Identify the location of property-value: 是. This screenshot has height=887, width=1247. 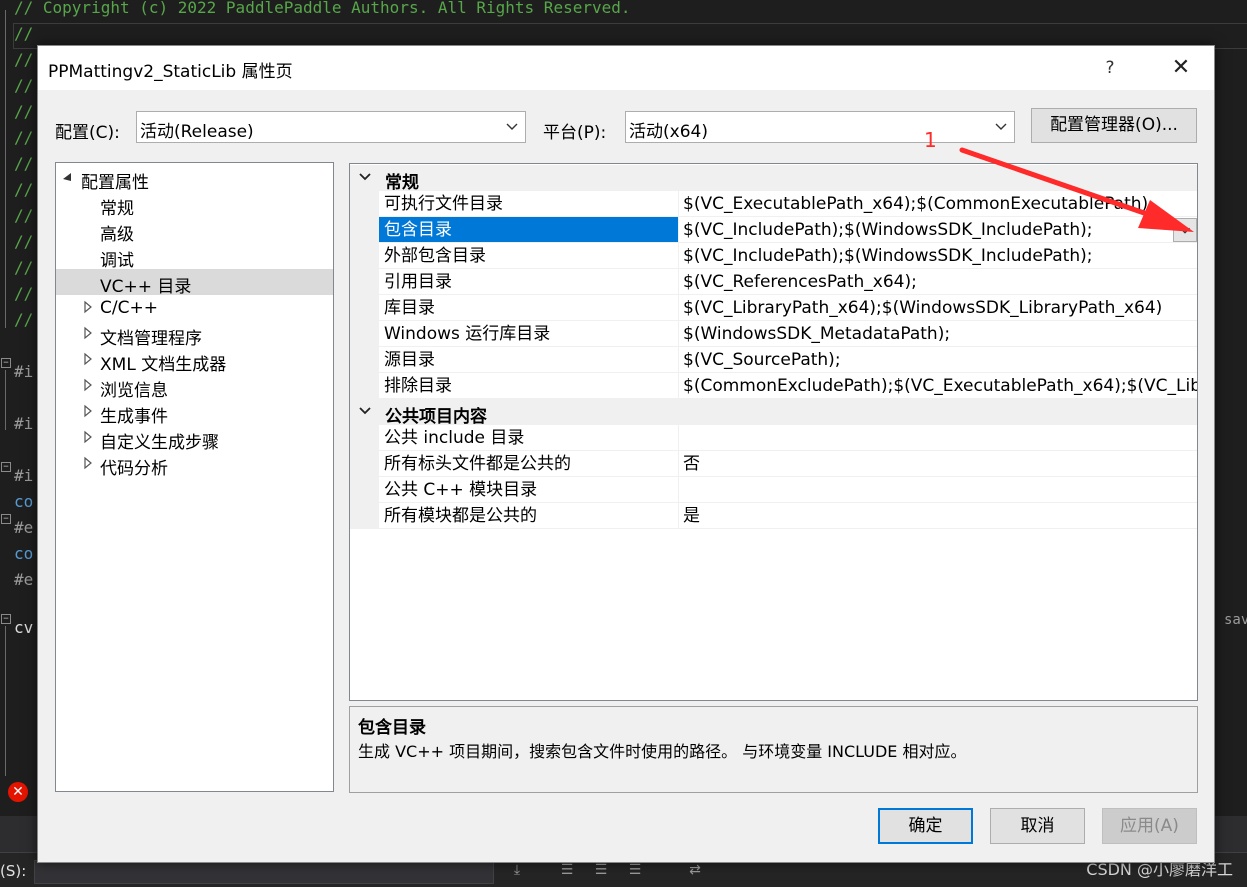
(937, 516).